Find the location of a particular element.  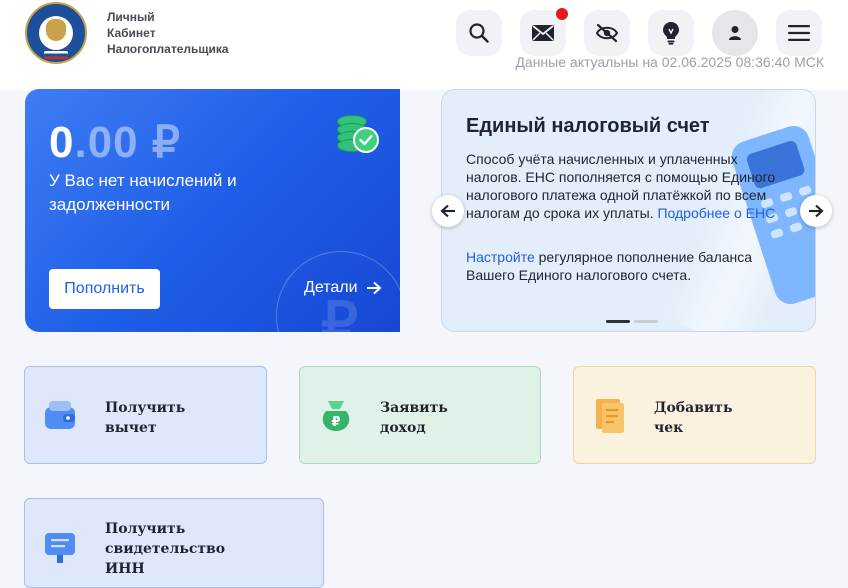

tile-label-line: Добавить is located at coordinates (693, 408).